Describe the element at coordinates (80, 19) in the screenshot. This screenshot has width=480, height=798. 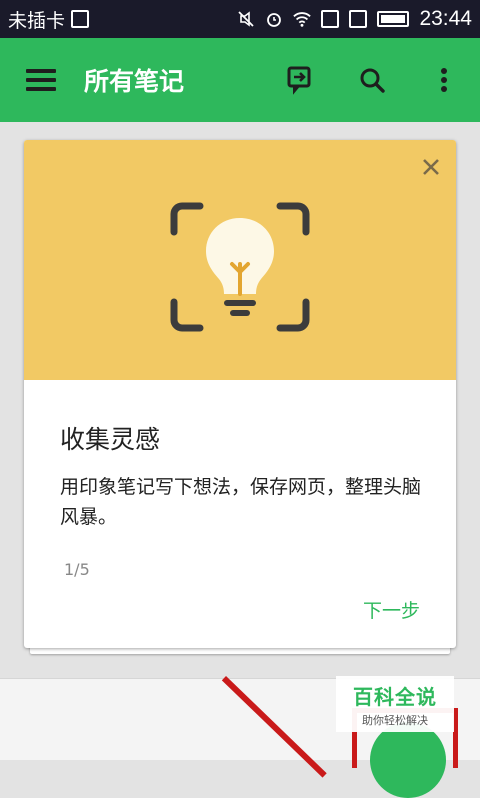
I see `image-icon` at that location.